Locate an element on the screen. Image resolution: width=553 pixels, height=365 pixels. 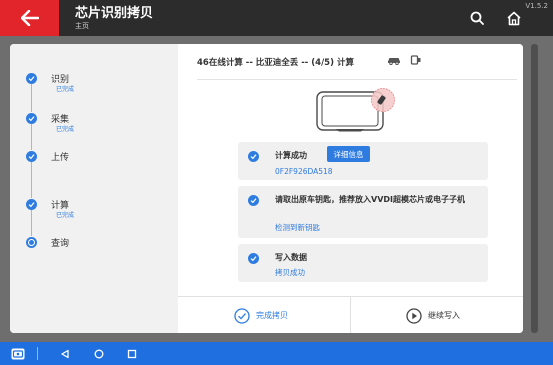
bottom-divider is located at coordinates (350, 315).